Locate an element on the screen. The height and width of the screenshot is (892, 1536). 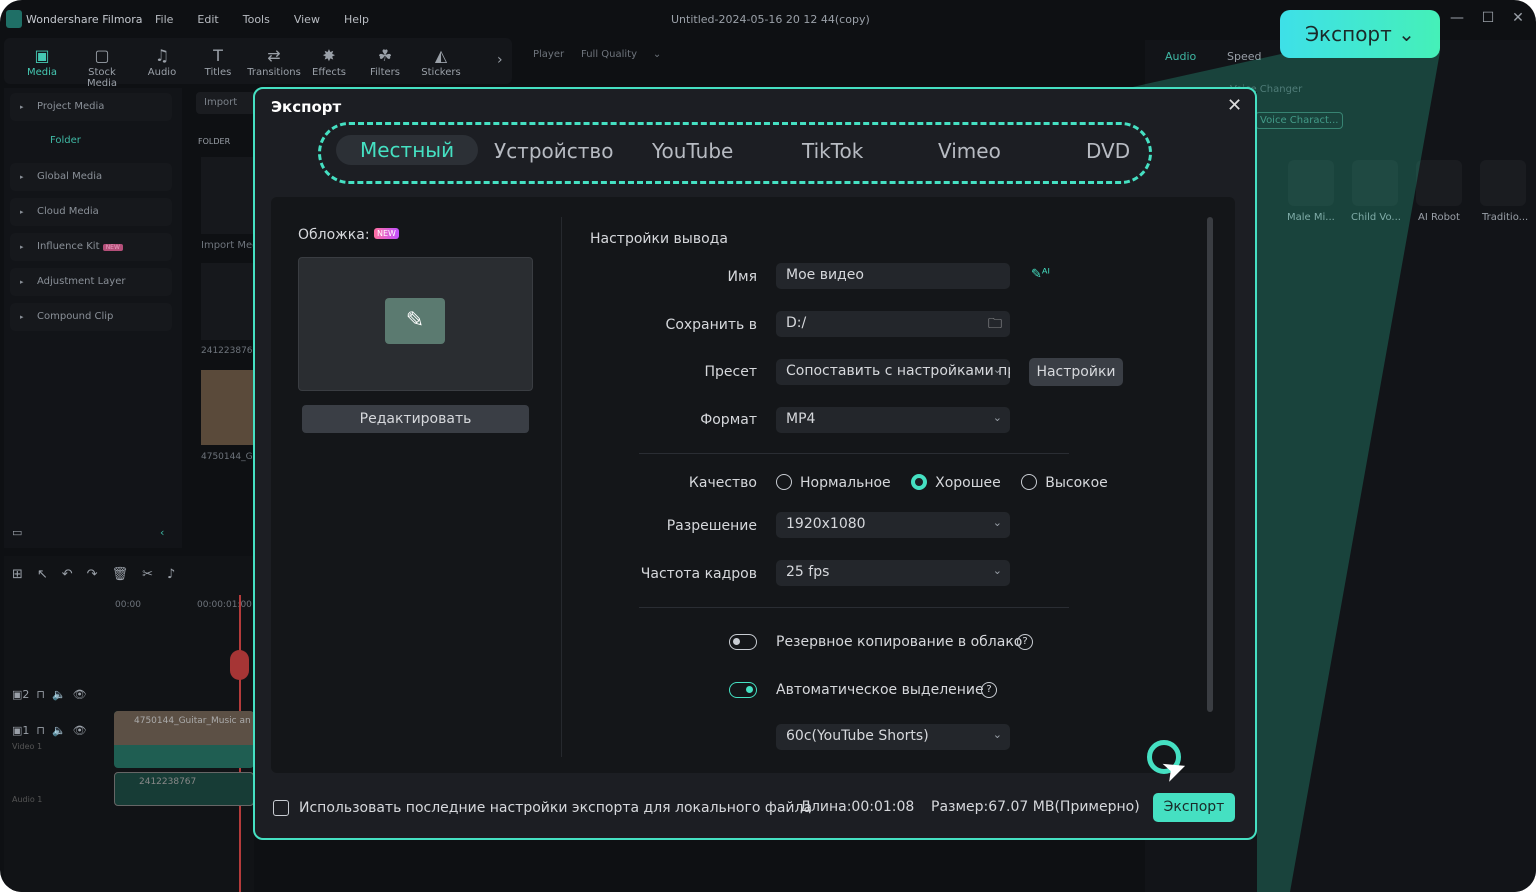
save-to-label: Сохранить в is located at coordinates (711, 325).